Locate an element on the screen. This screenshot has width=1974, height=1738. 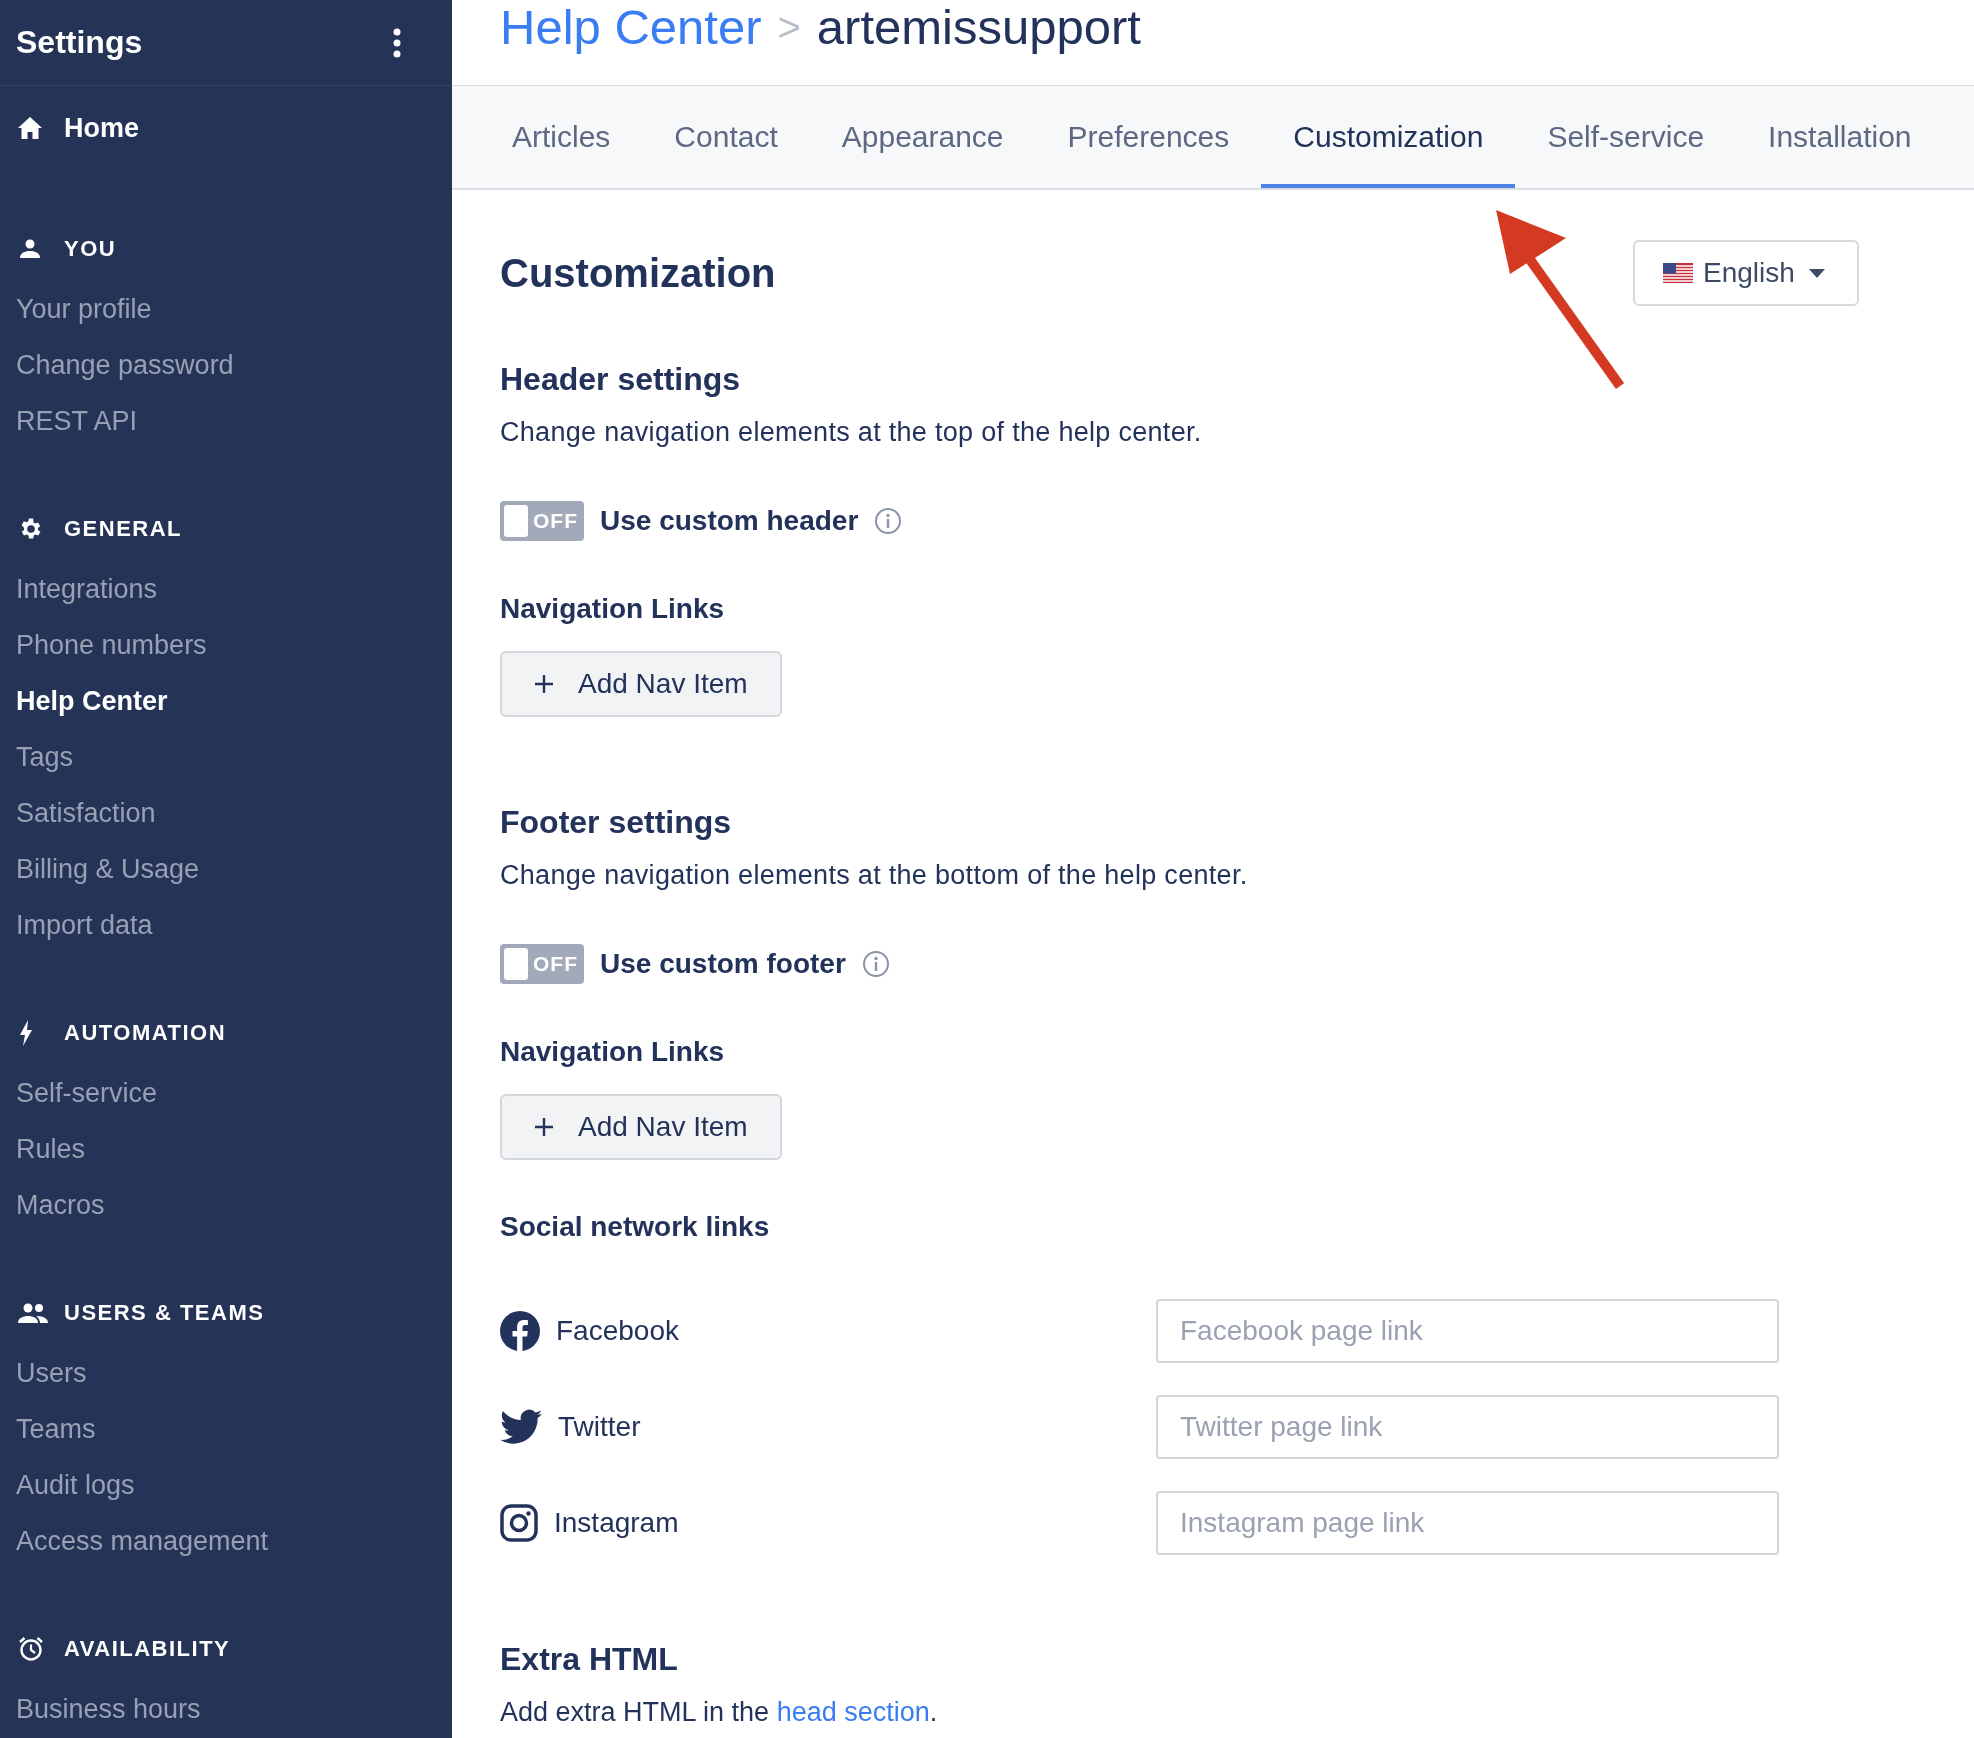
section-heading: USERS & TEAMS is located at coordinates (164, 1313).